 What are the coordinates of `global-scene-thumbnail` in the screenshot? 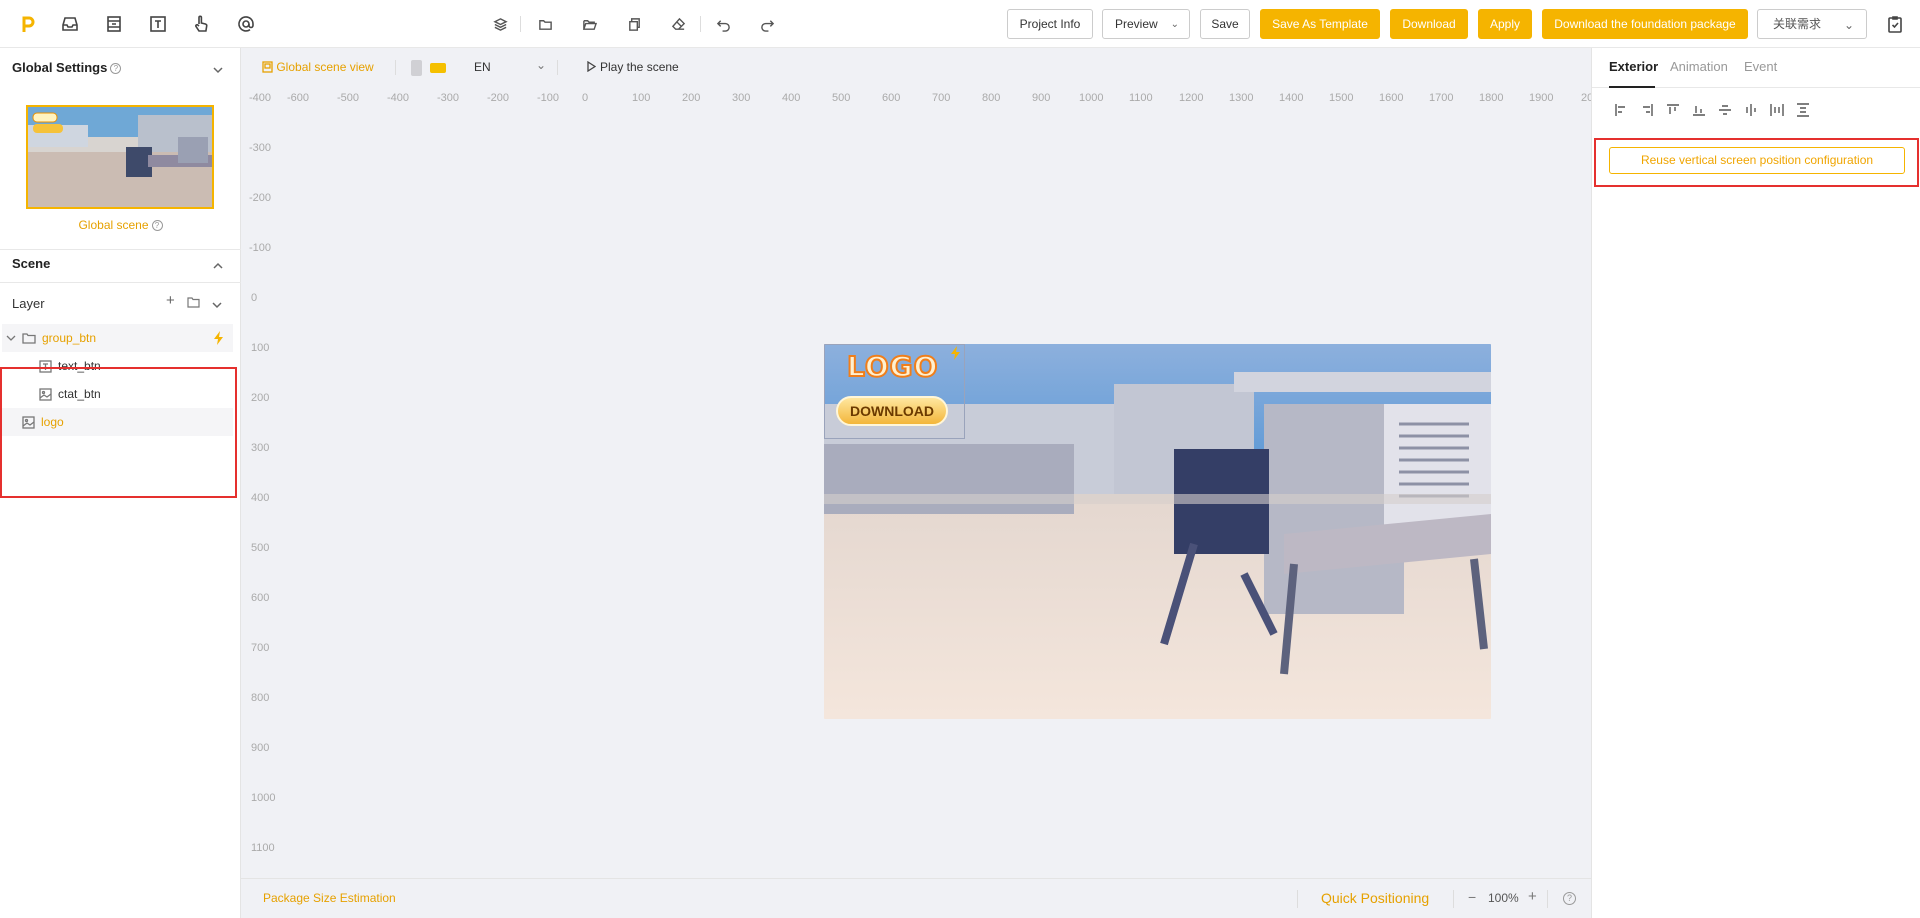 It's located at (120, 157).